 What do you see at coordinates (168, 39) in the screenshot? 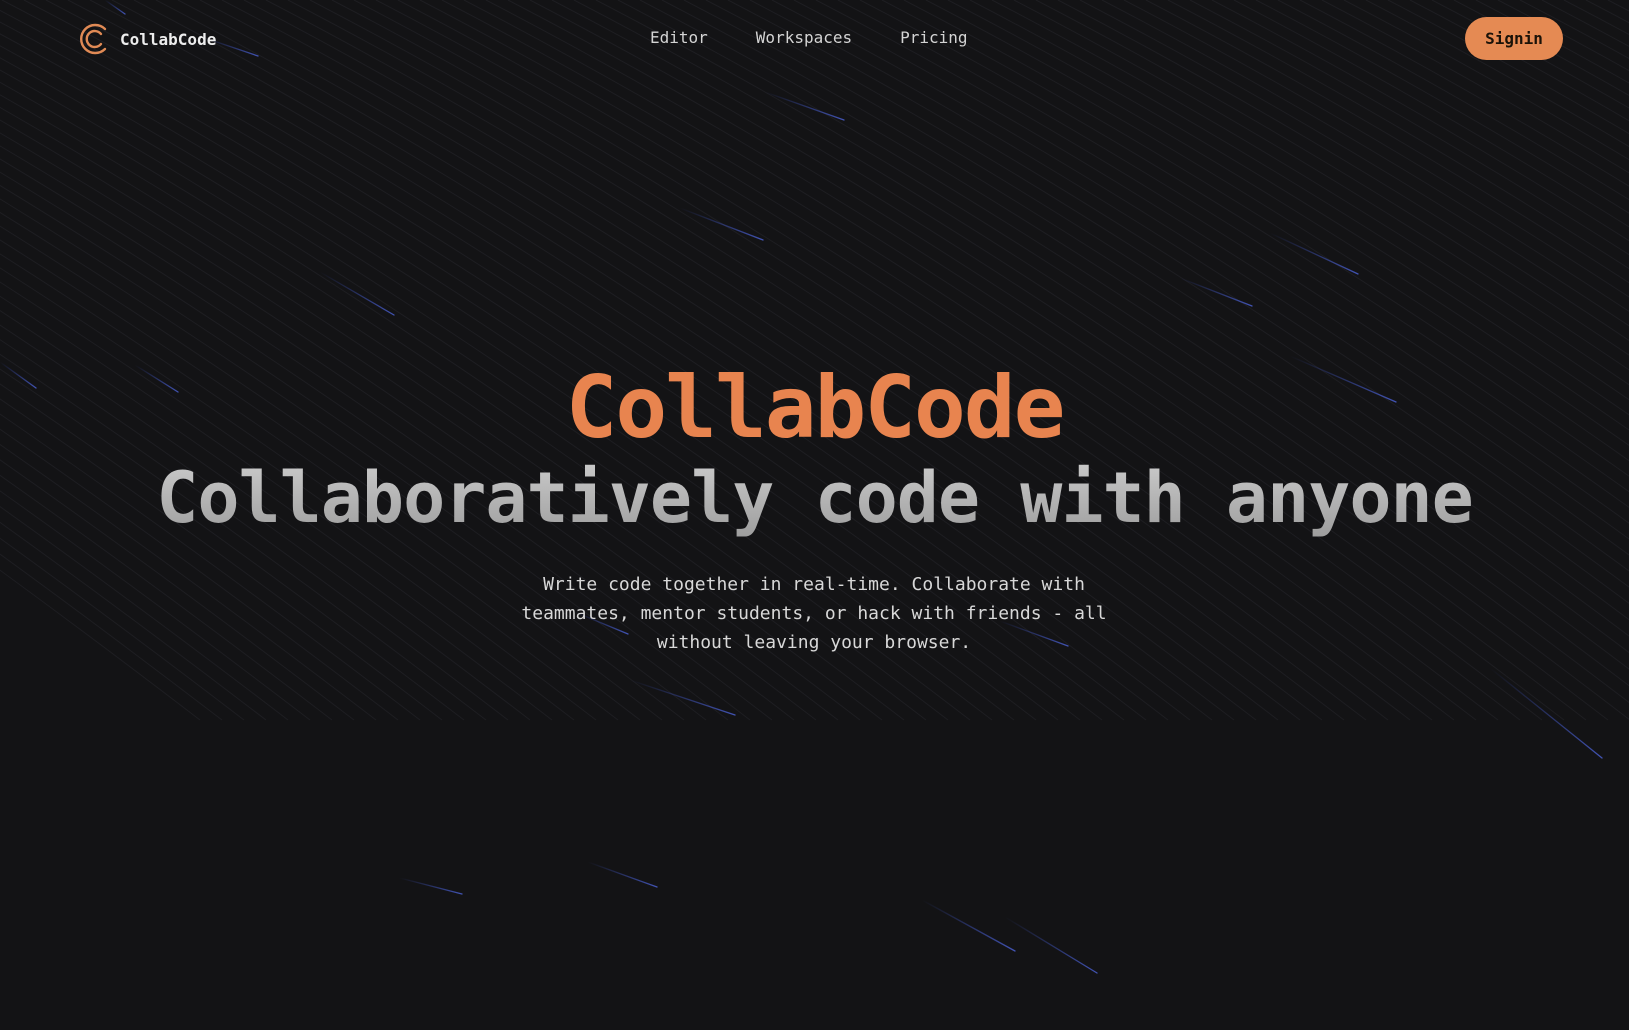
I see `brand-name: CollabCode` at bounding box center [168, 39].